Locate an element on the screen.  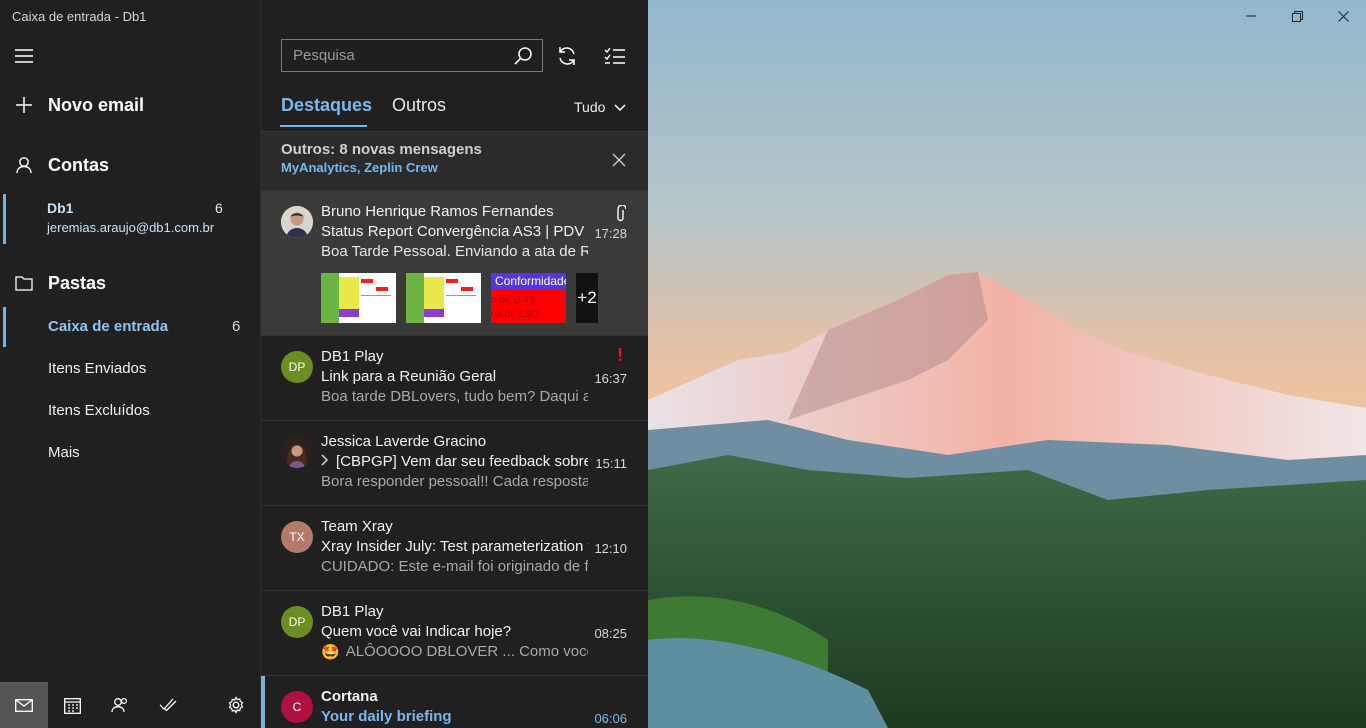
thumbnail-line: o de G.T5 is located at coordinates (513, 300).